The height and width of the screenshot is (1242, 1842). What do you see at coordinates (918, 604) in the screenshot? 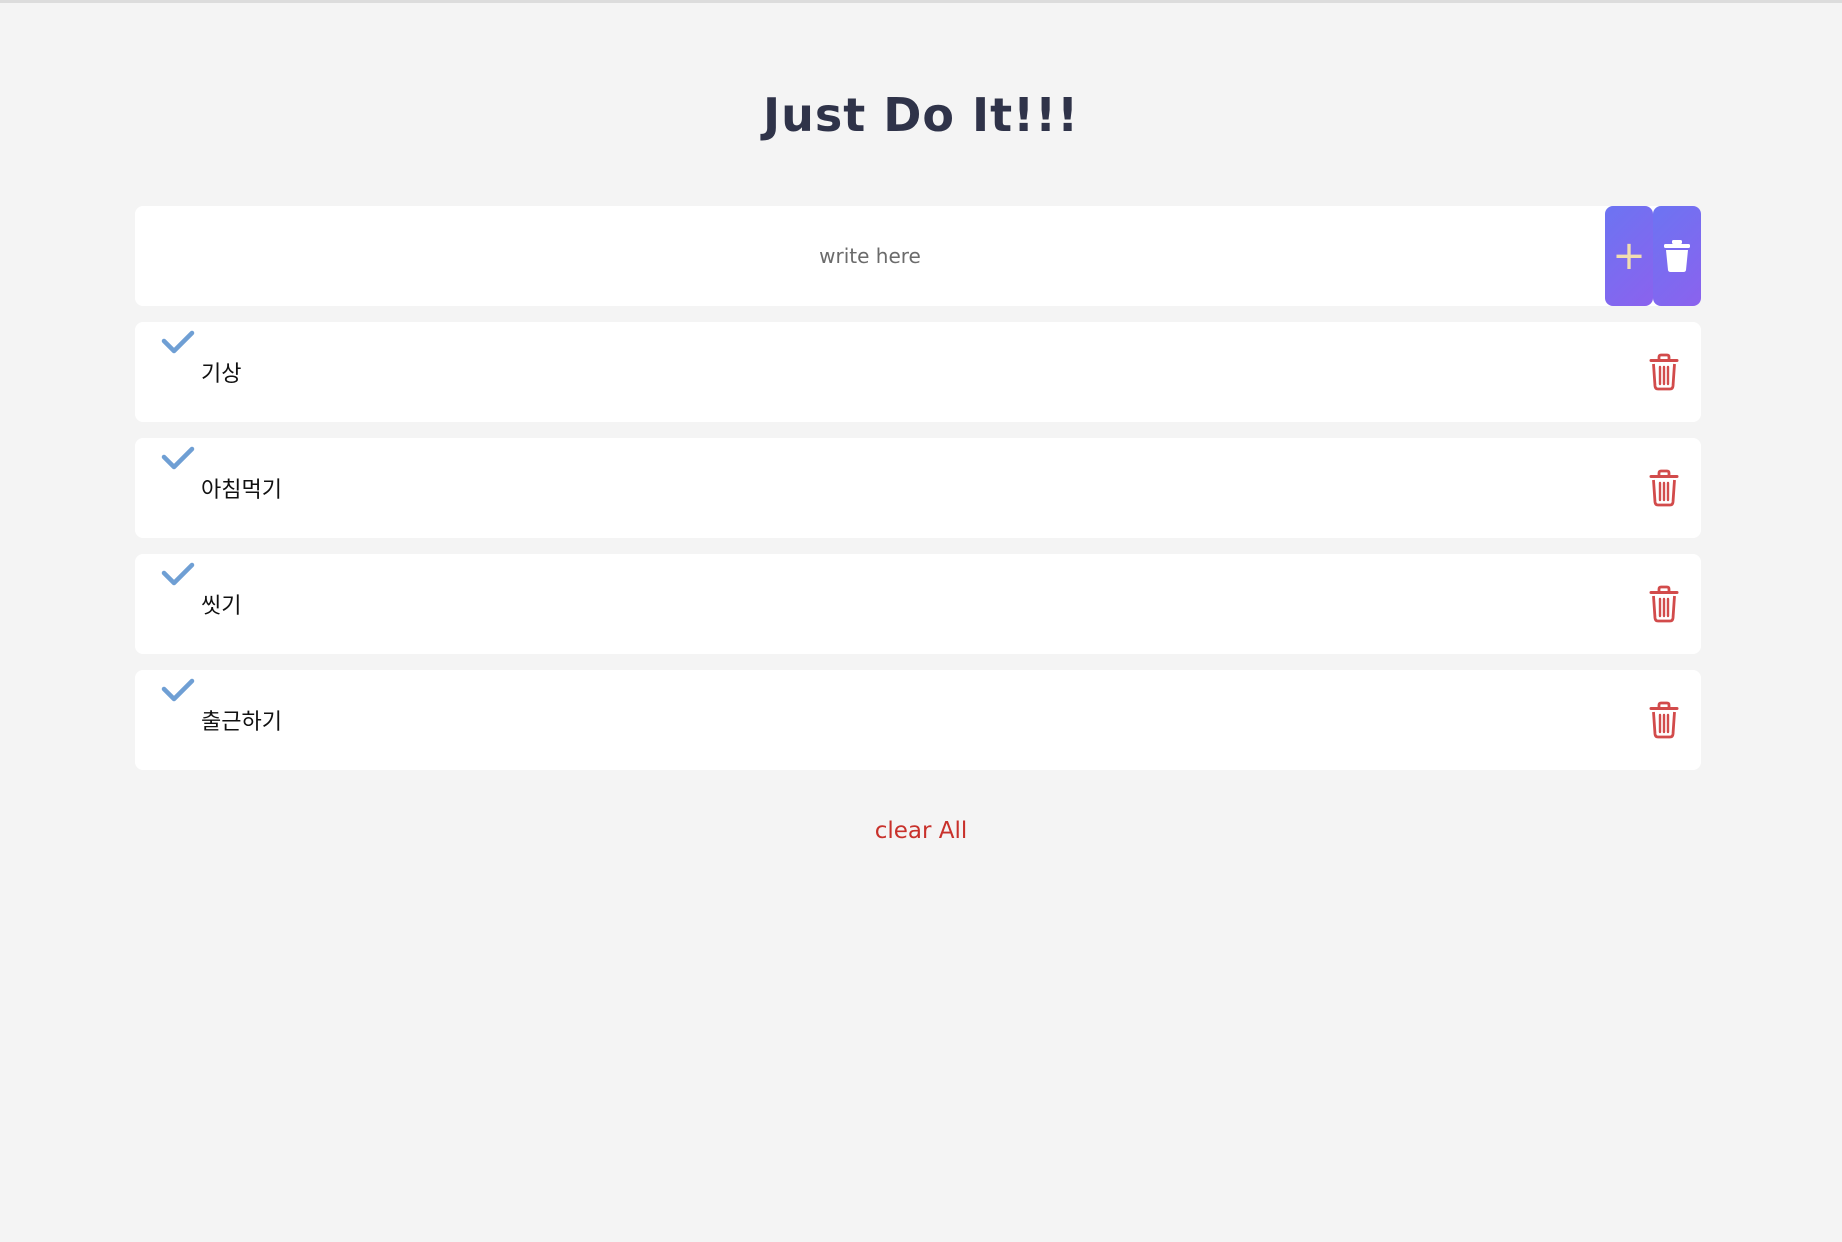
I see `todo-item: 씻기` at bounding box center [918, 604].